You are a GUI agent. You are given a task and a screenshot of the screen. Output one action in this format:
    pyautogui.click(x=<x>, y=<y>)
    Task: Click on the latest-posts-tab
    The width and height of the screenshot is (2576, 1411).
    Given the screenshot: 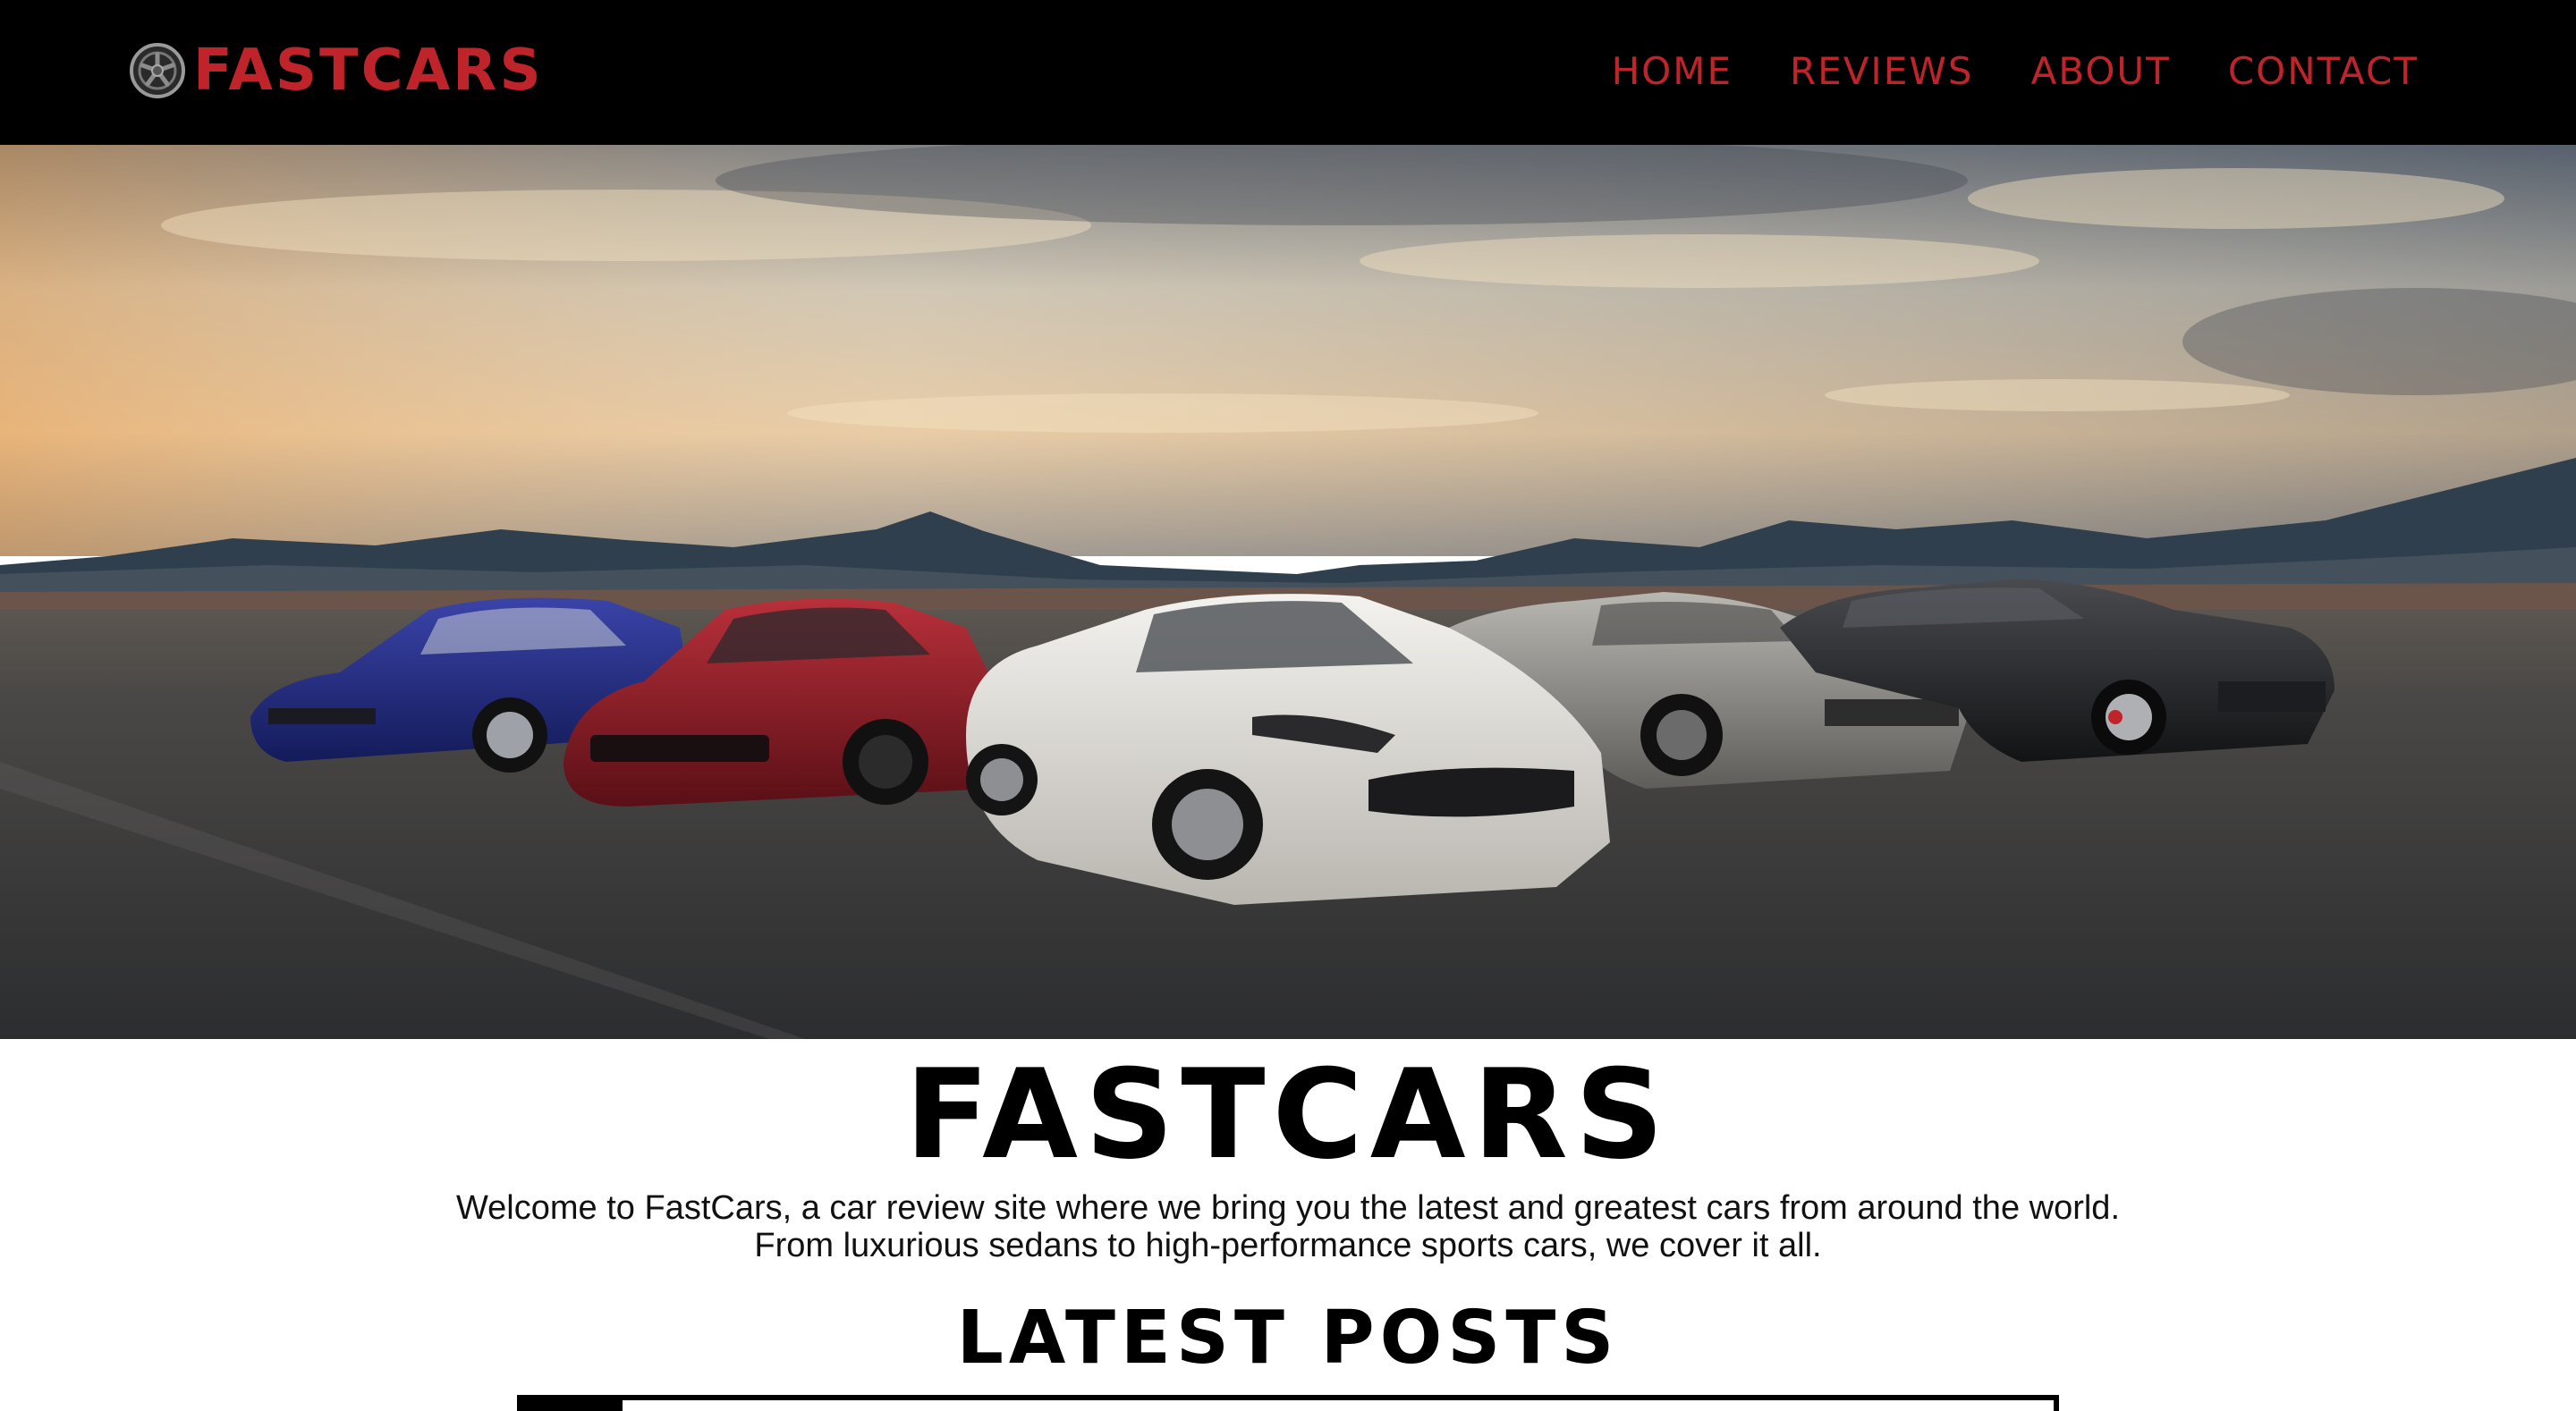 What is the action you would take?
    pyautogui.click(x=572, y=1405)
    